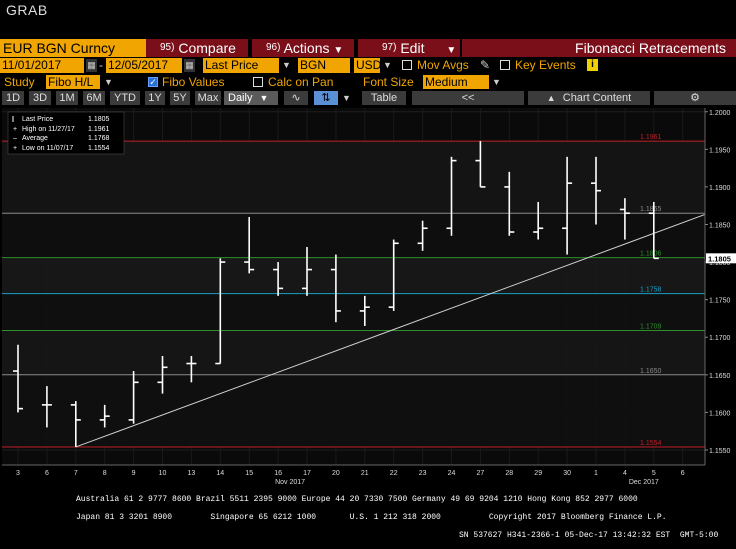  Describe the element at coordinates (384, 98) in the screenshot. I see `table-button: Table` at that location.